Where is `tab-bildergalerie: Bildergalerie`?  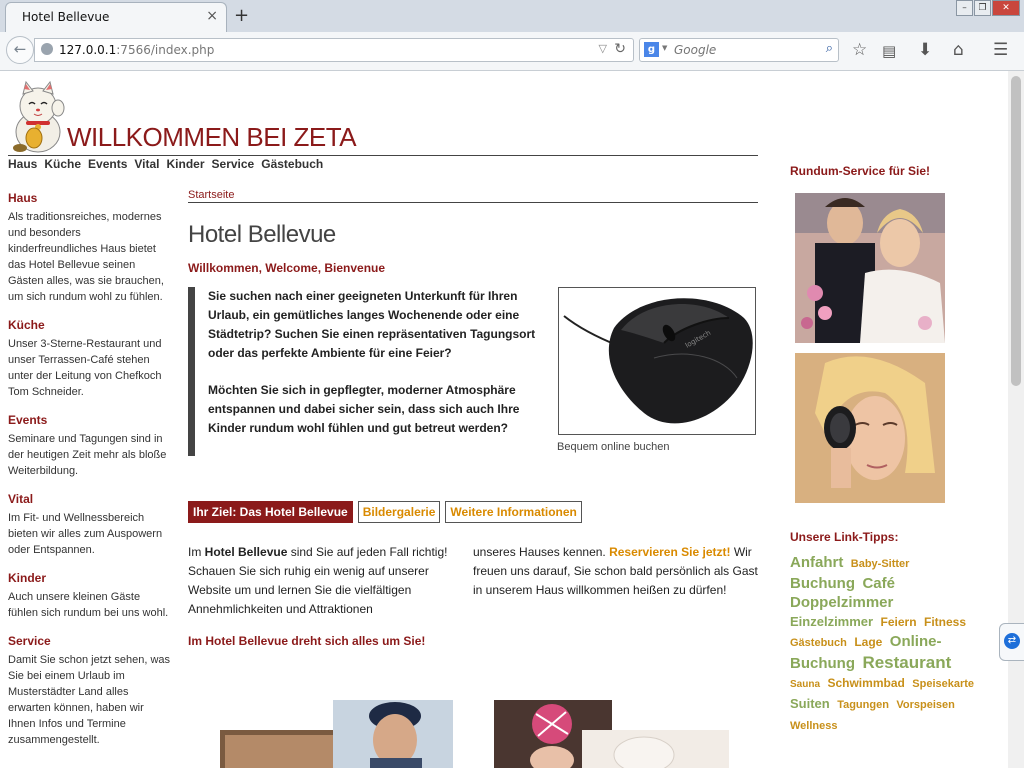 tab-bildergalerie: Bildergalerie is located at coordinates (399, 512).